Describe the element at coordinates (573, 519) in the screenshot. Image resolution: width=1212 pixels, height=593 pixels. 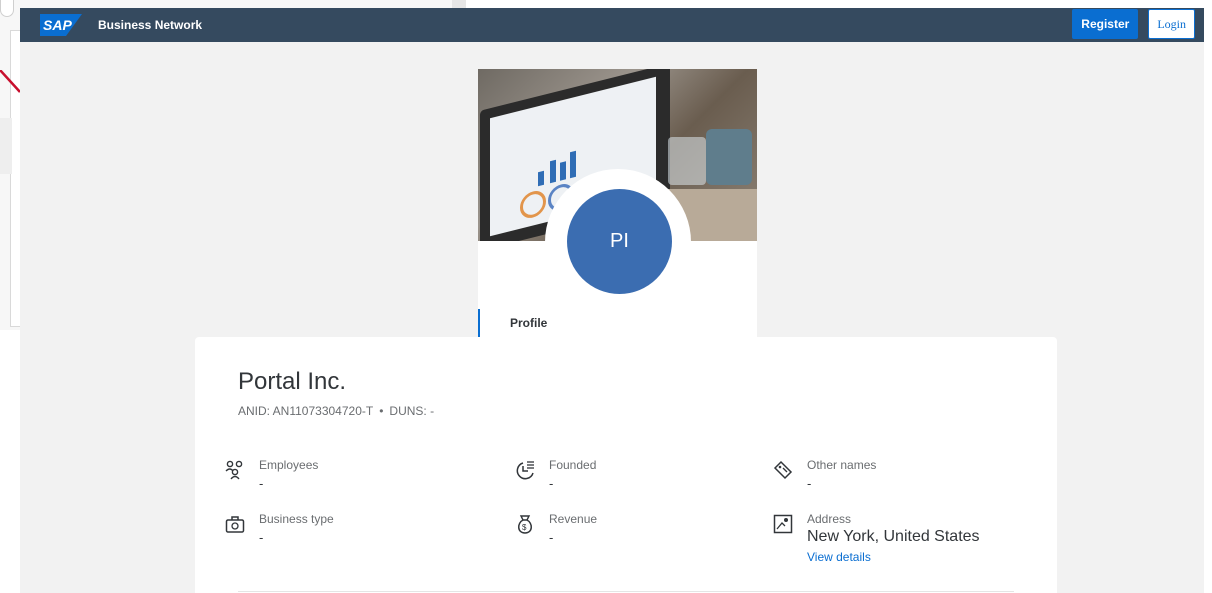
I see `revenue-label: Revenue` at that location.